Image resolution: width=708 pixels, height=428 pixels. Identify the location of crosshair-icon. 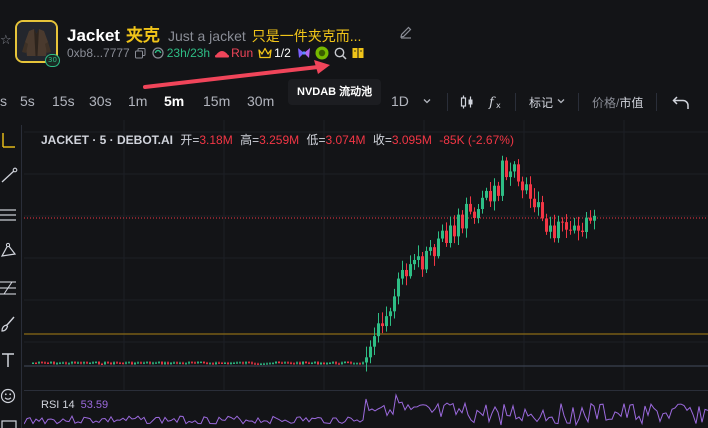
(9, 140).